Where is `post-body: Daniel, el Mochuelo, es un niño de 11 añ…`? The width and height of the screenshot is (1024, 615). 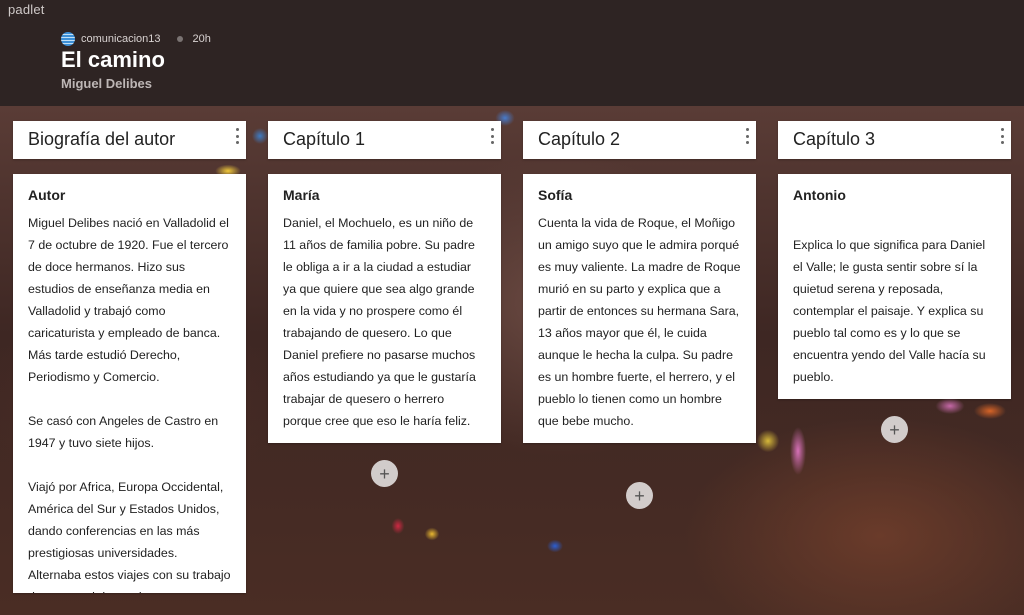
post-body: Daniel, el Mochuelo, es un niño de 11 añ… is located at coordinates (379, 322).